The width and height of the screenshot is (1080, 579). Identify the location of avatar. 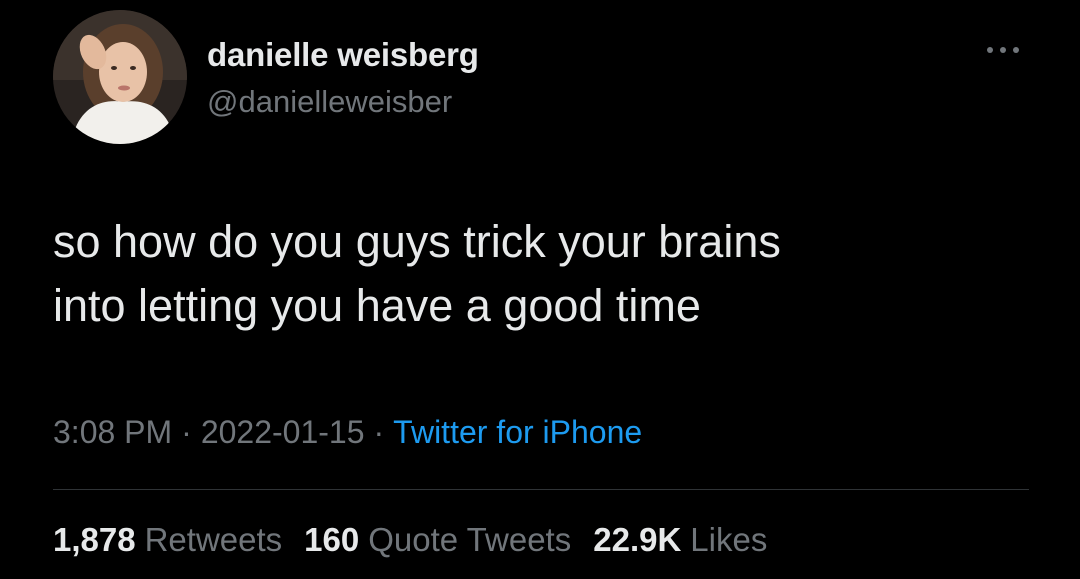
(120, 77).